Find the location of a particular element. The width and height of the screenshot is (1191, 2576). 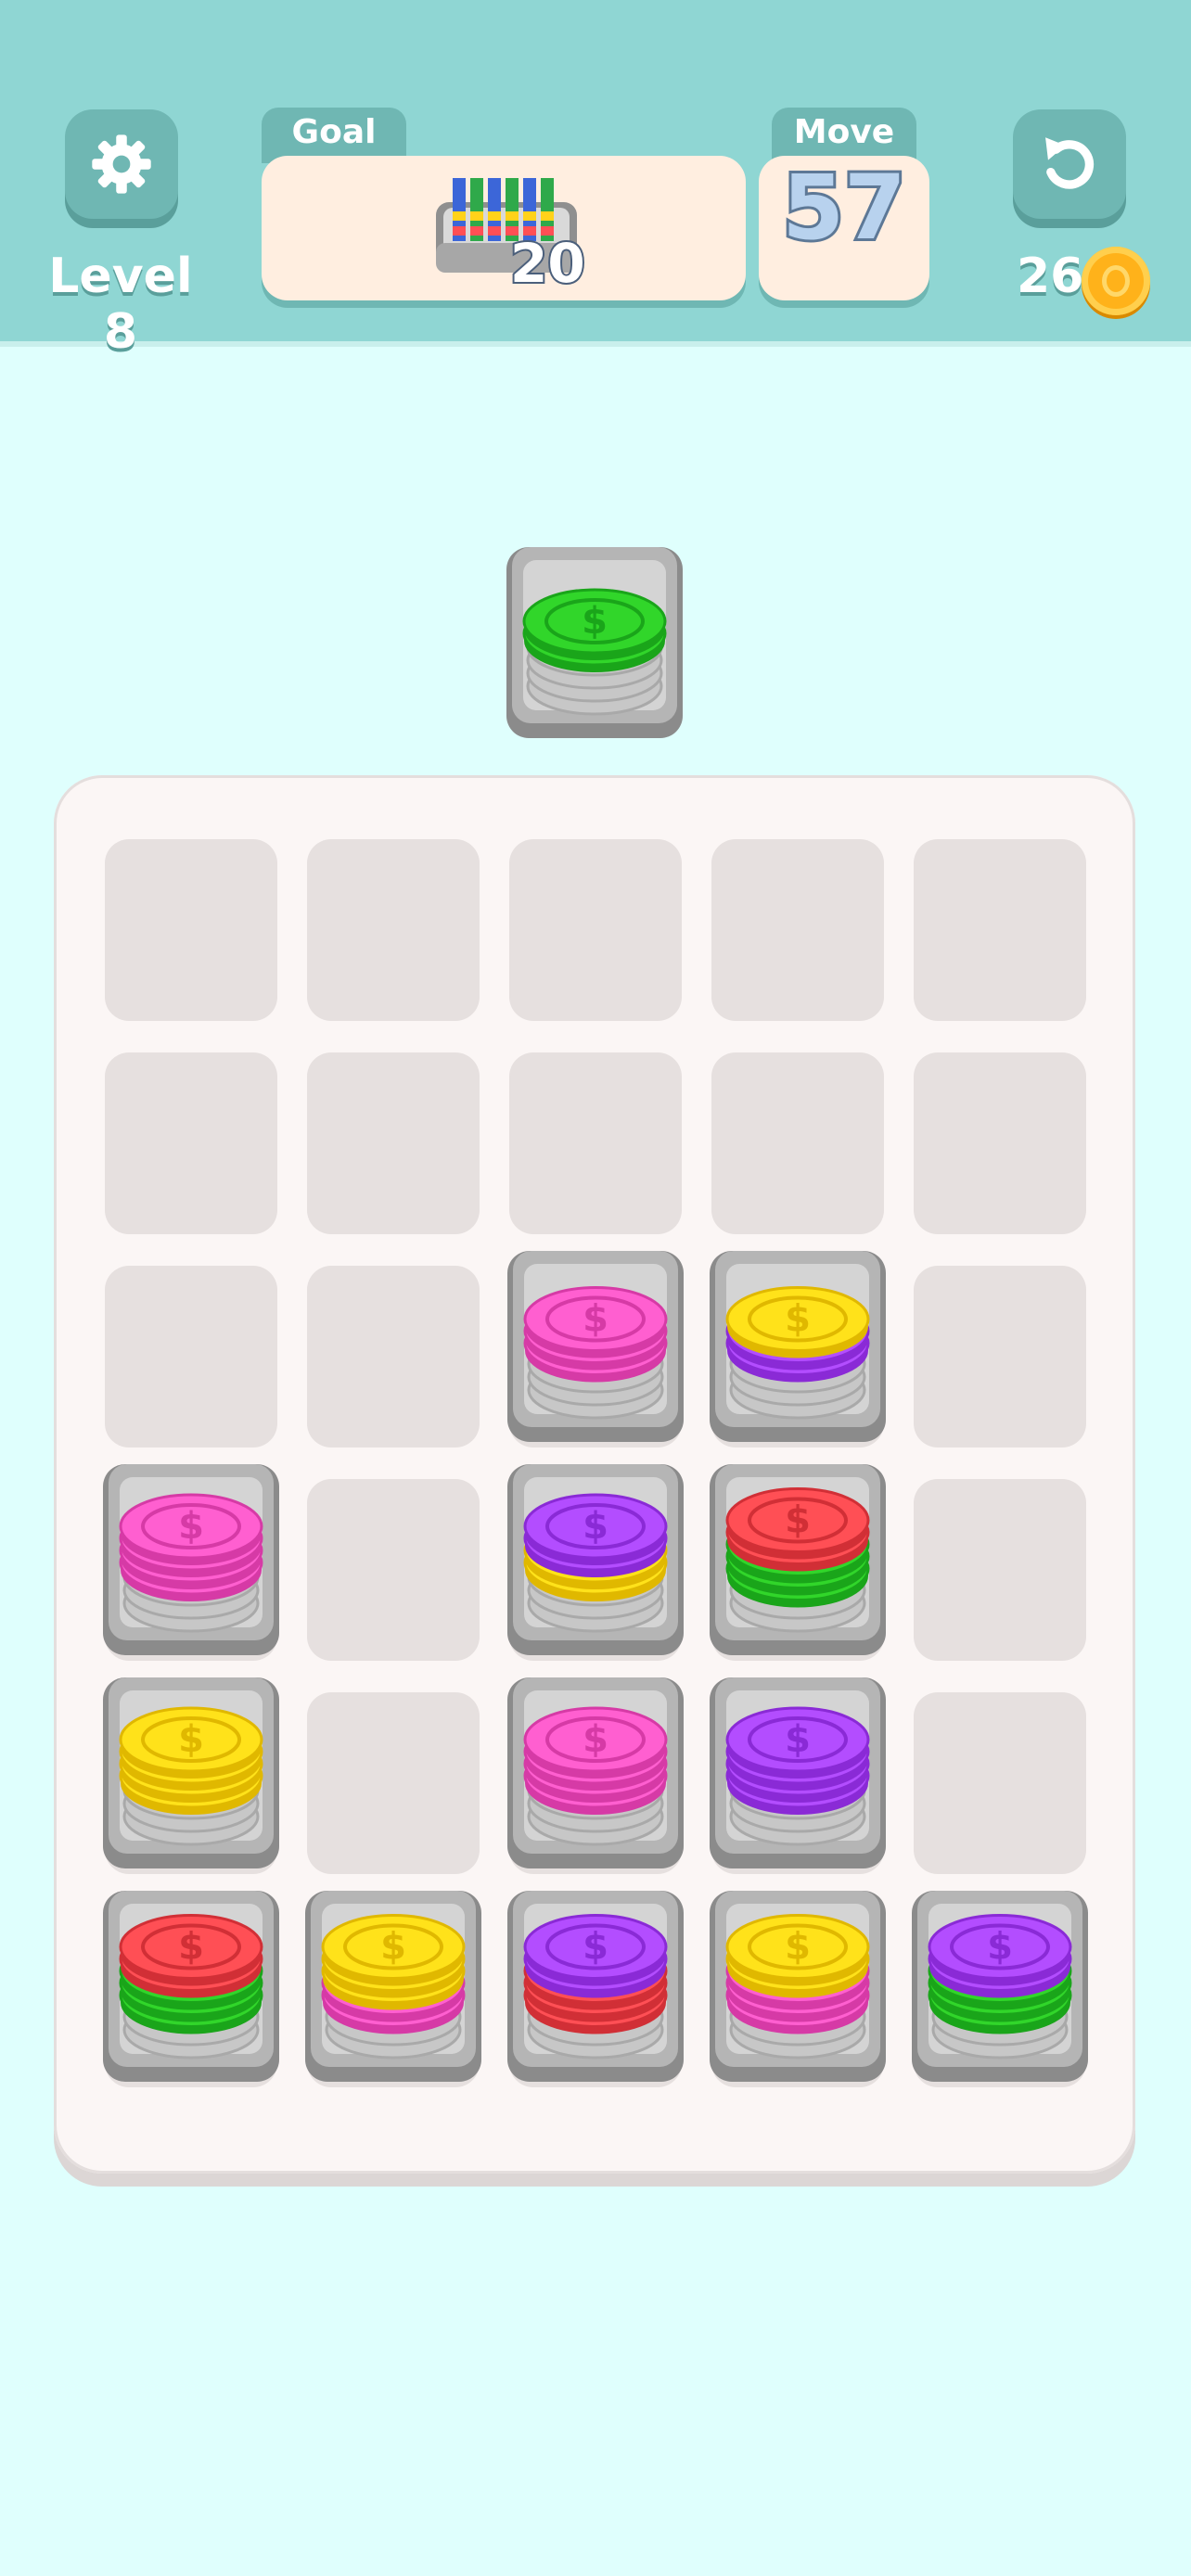

next-stack: $ is located at coordinates (594, 635).